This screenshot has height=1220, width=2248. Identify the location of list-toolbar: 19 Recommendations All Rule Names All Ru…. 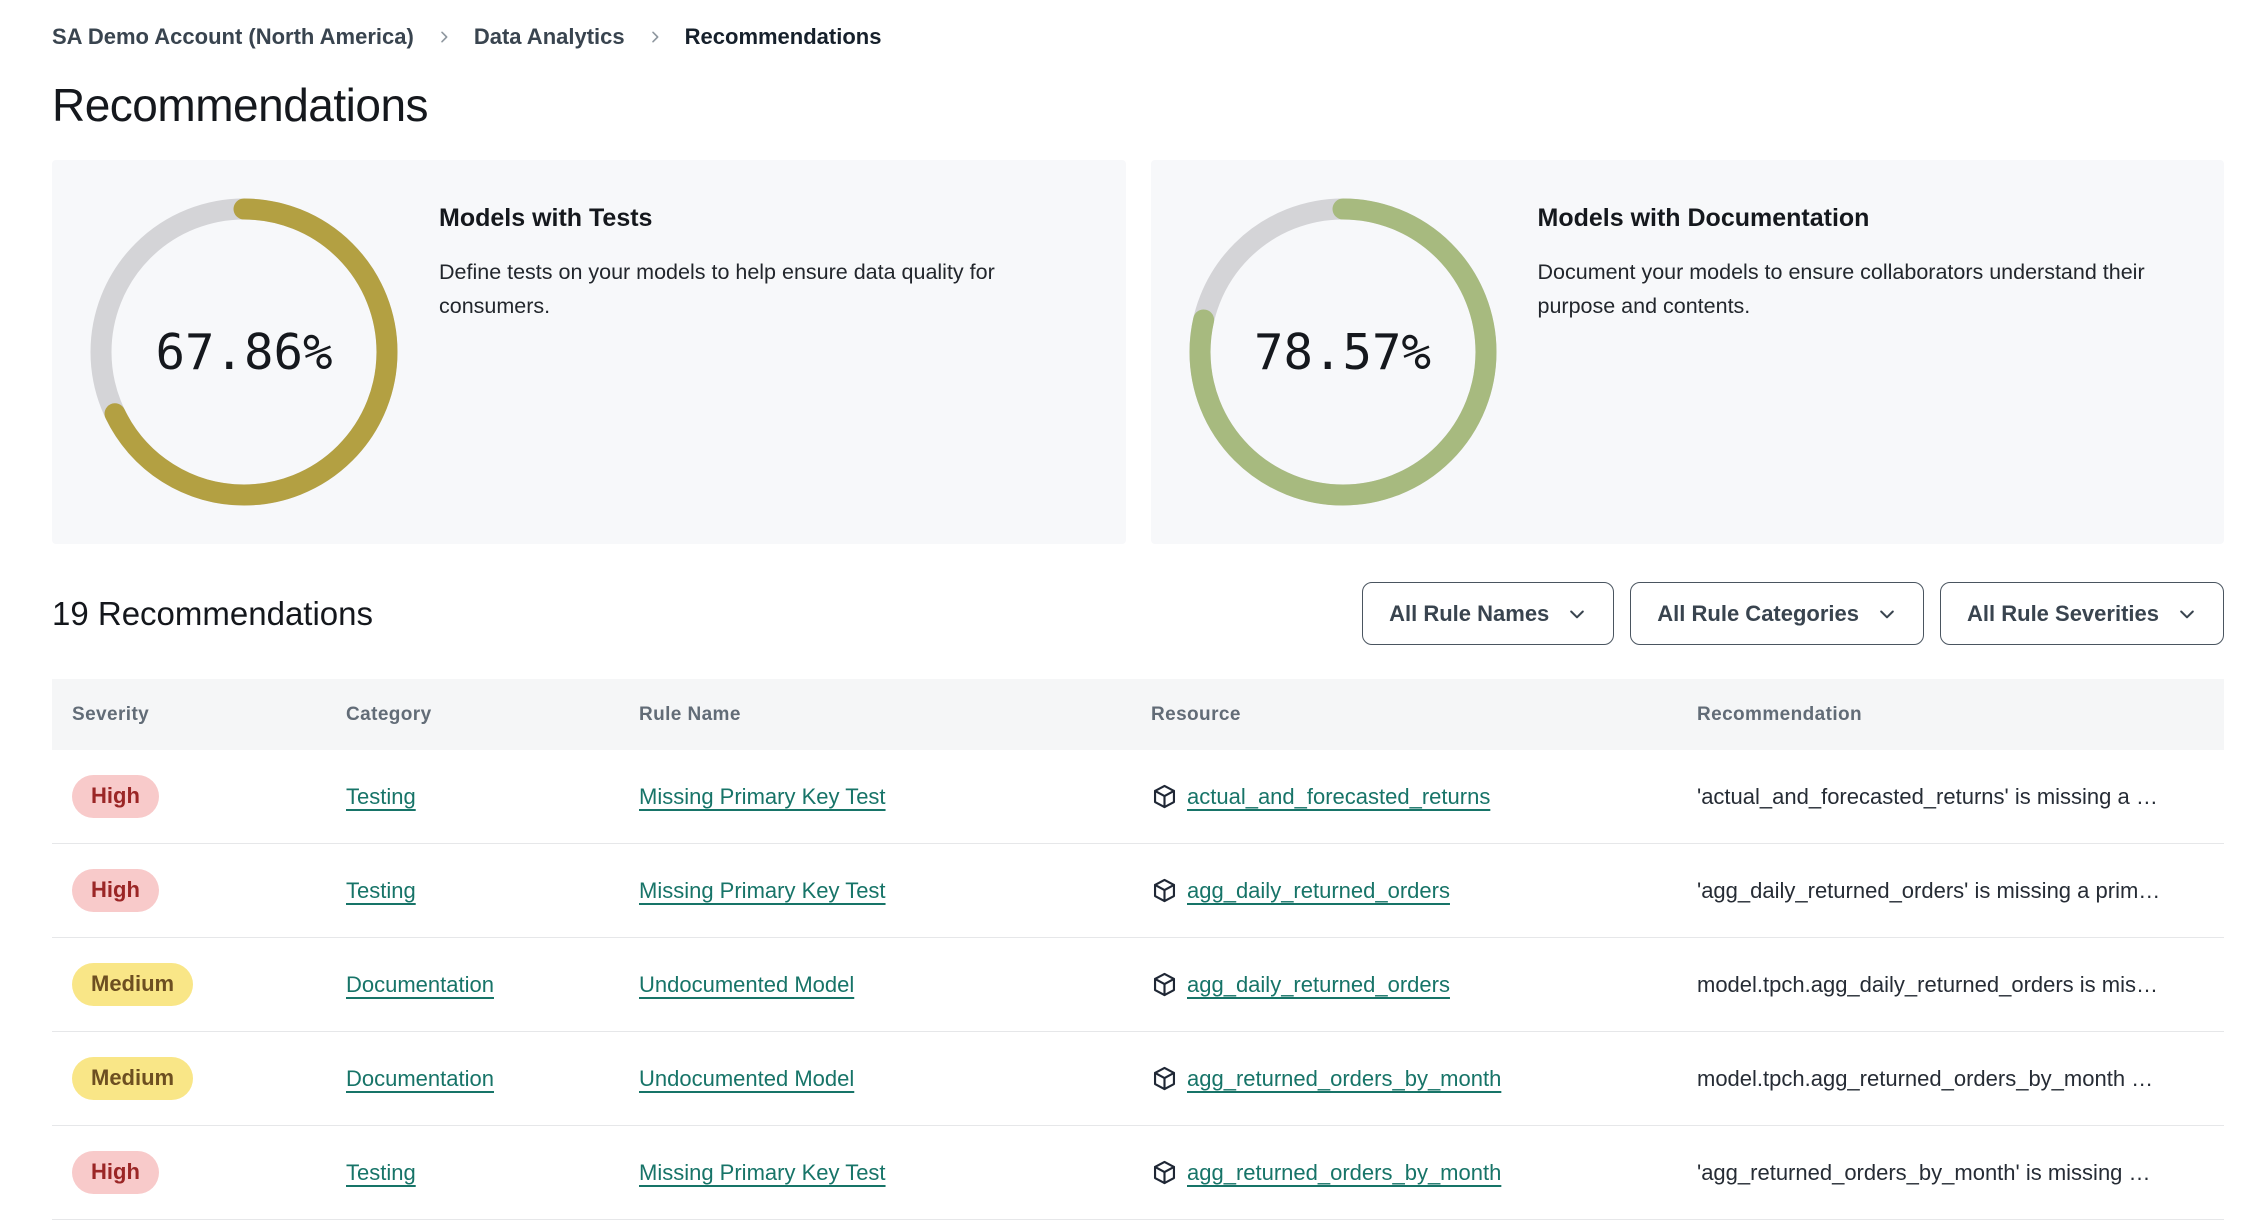
(1138, 613).